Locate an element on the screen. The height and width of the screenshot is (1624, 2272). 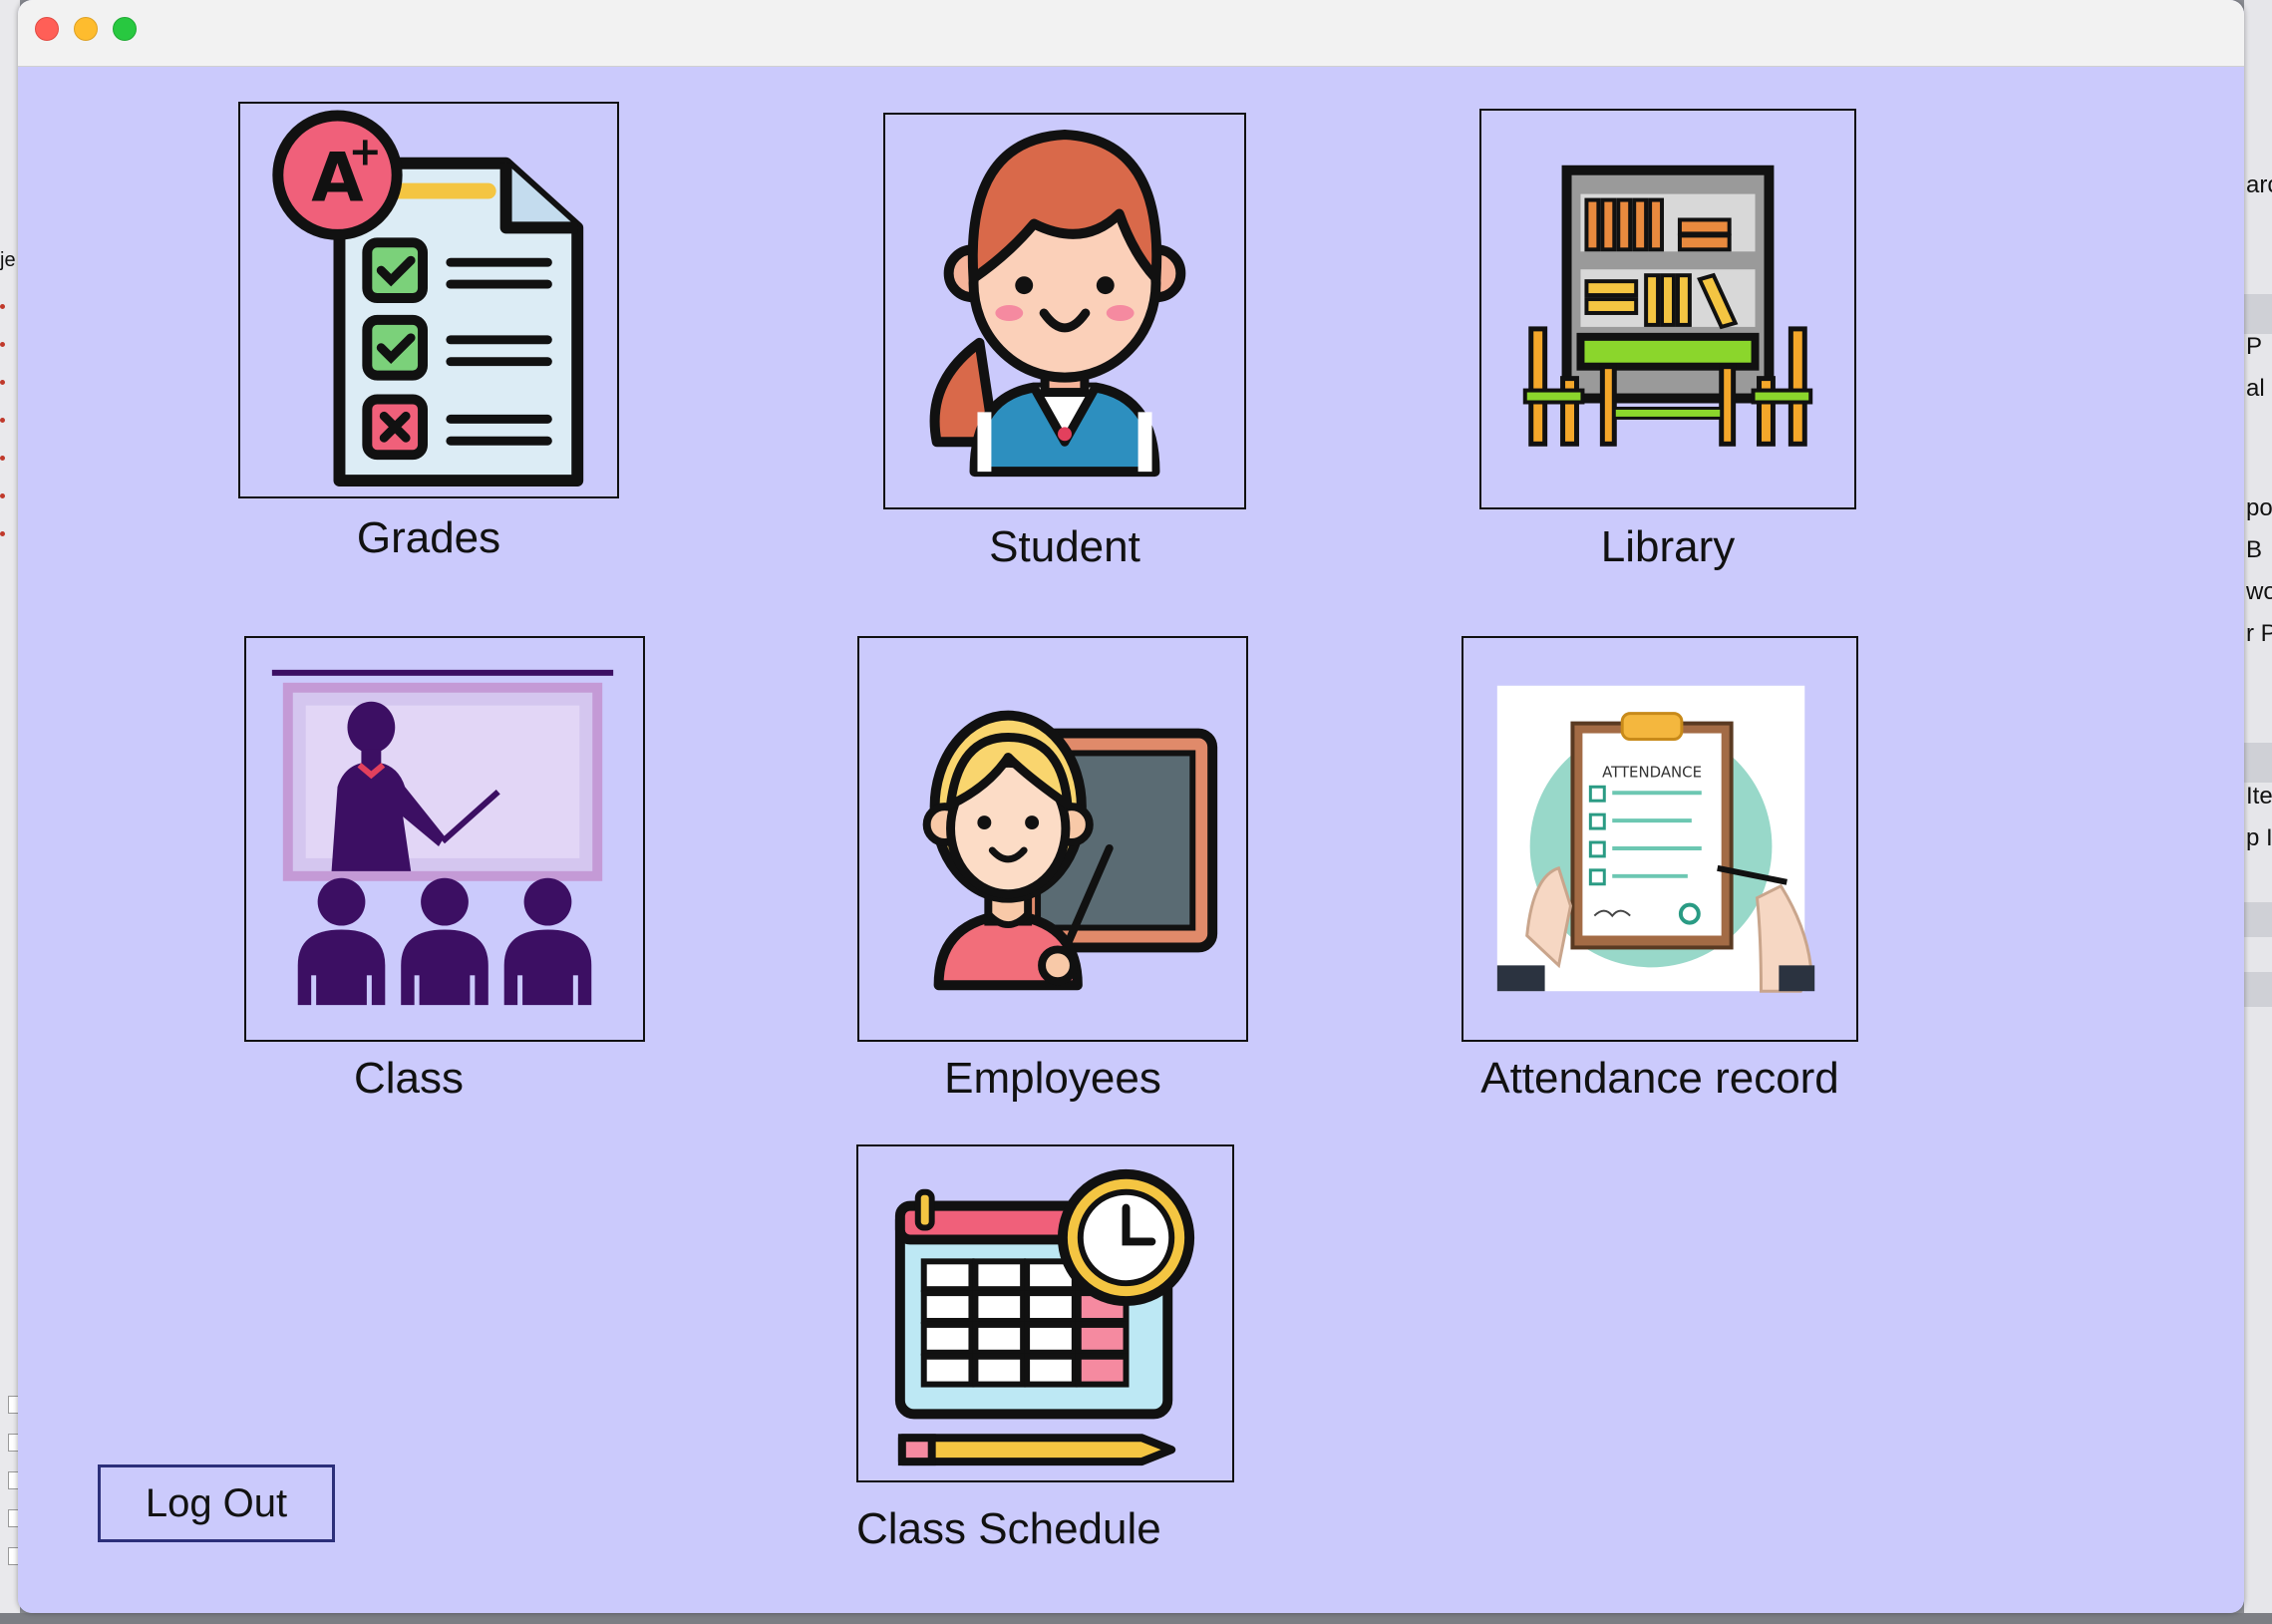
attendance-record-label: Attendance record is located at coordinates (1659, 1078).